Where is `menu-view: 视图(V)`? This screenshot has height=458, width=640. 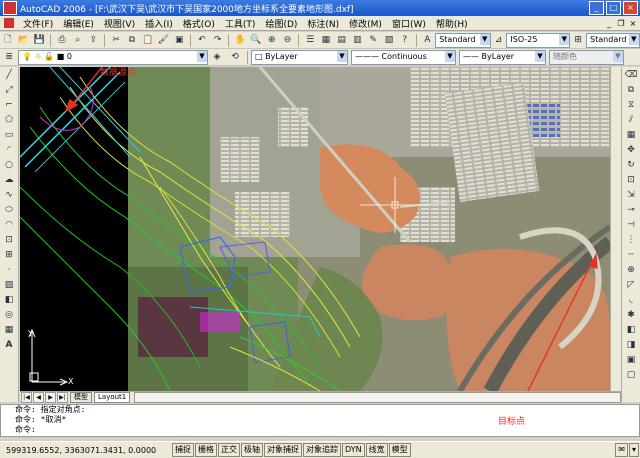 menu-view: 视图(V) is located at coordinates (119, 23).